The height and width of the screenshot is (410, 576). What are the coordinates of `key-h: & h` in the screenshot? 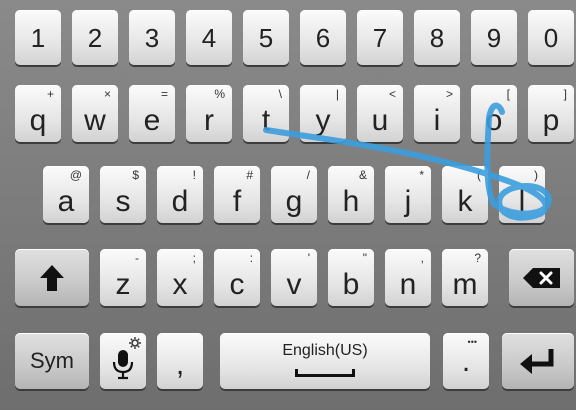 It's located at (351, 194).